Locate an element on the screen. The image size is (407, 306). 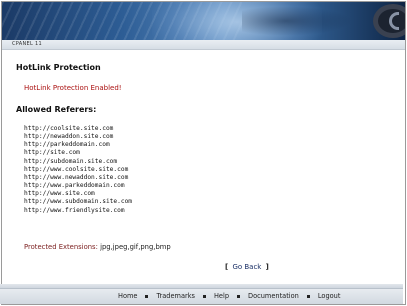
footer-nav: Home Trademarks Help Documentation Logout is located at coordinates (229, 296).